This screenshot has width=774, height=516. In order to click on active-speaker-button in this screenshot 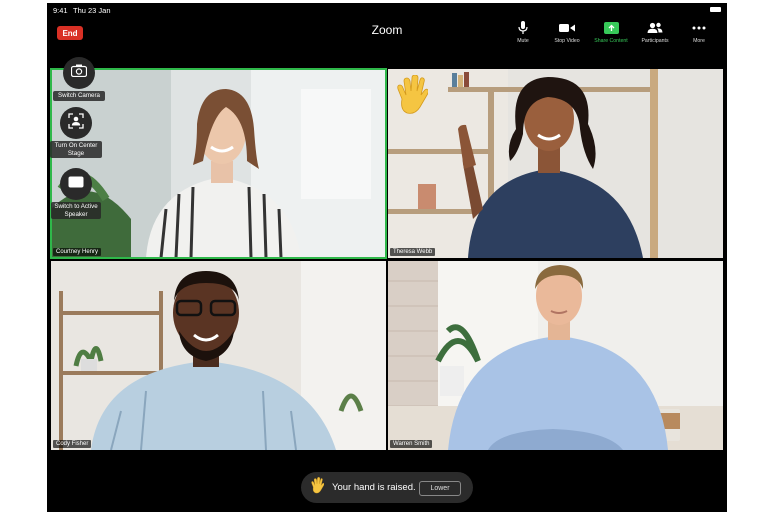, I will do `click(76, 184)`.